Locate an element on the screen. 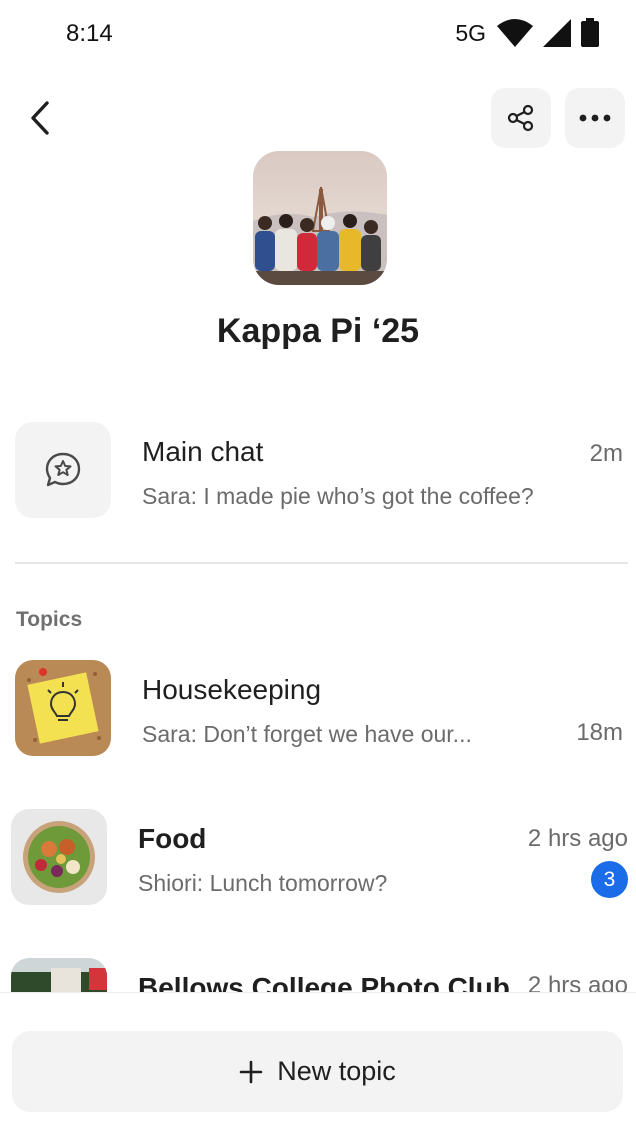 This screenshot has height=1146, width=636. status-bar: 8:14 5G is located at coordinates (318, 35).